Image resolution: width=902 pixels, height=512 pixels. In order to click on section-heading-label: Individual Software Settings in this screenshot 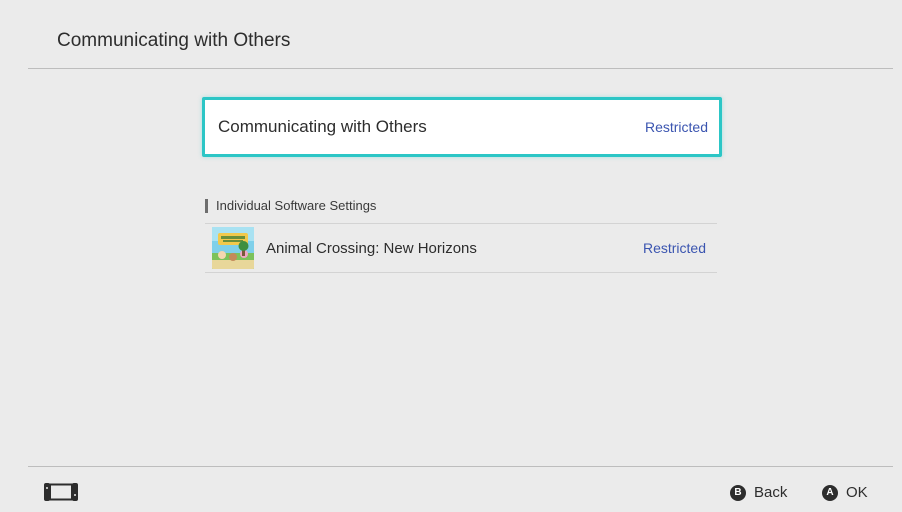, I will do `click(296, 205)`.